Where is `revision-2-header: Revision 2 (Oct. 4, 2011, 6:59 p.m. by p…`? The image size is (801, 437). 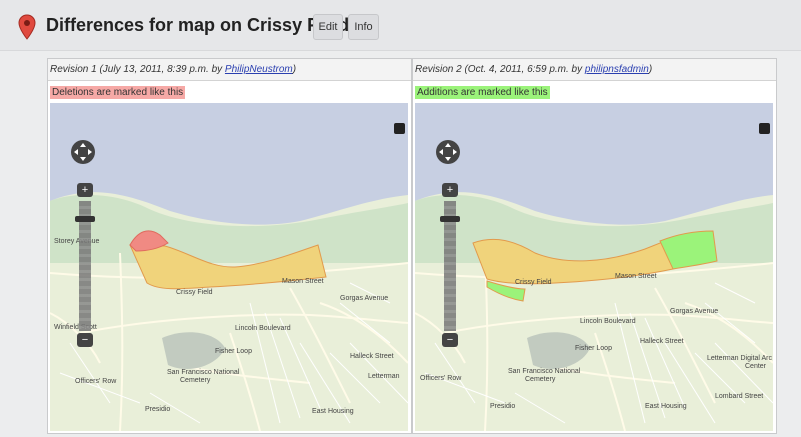
revision-2-header: Revision 2 (Oct. 4, 2011, 6:59 p.m. by p… is located at coordinates (594, 70).